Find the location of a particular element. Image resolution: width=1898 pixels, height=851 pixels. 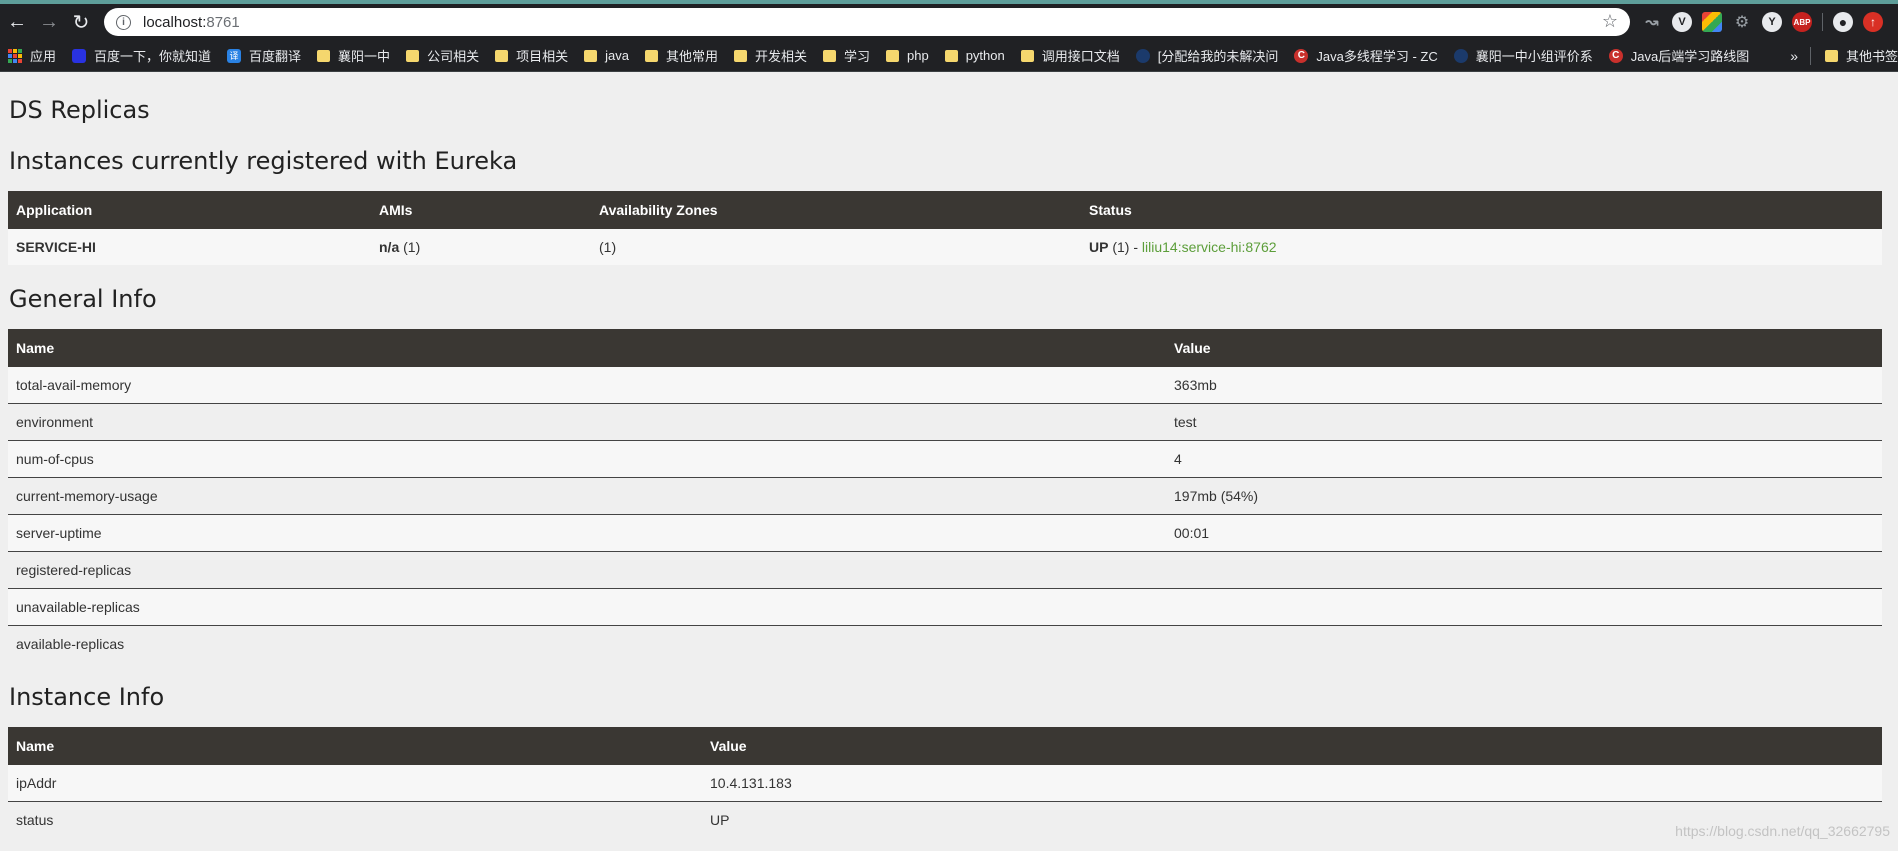

profile-avatar-icon: ● is located at coordinates (1843, 22).